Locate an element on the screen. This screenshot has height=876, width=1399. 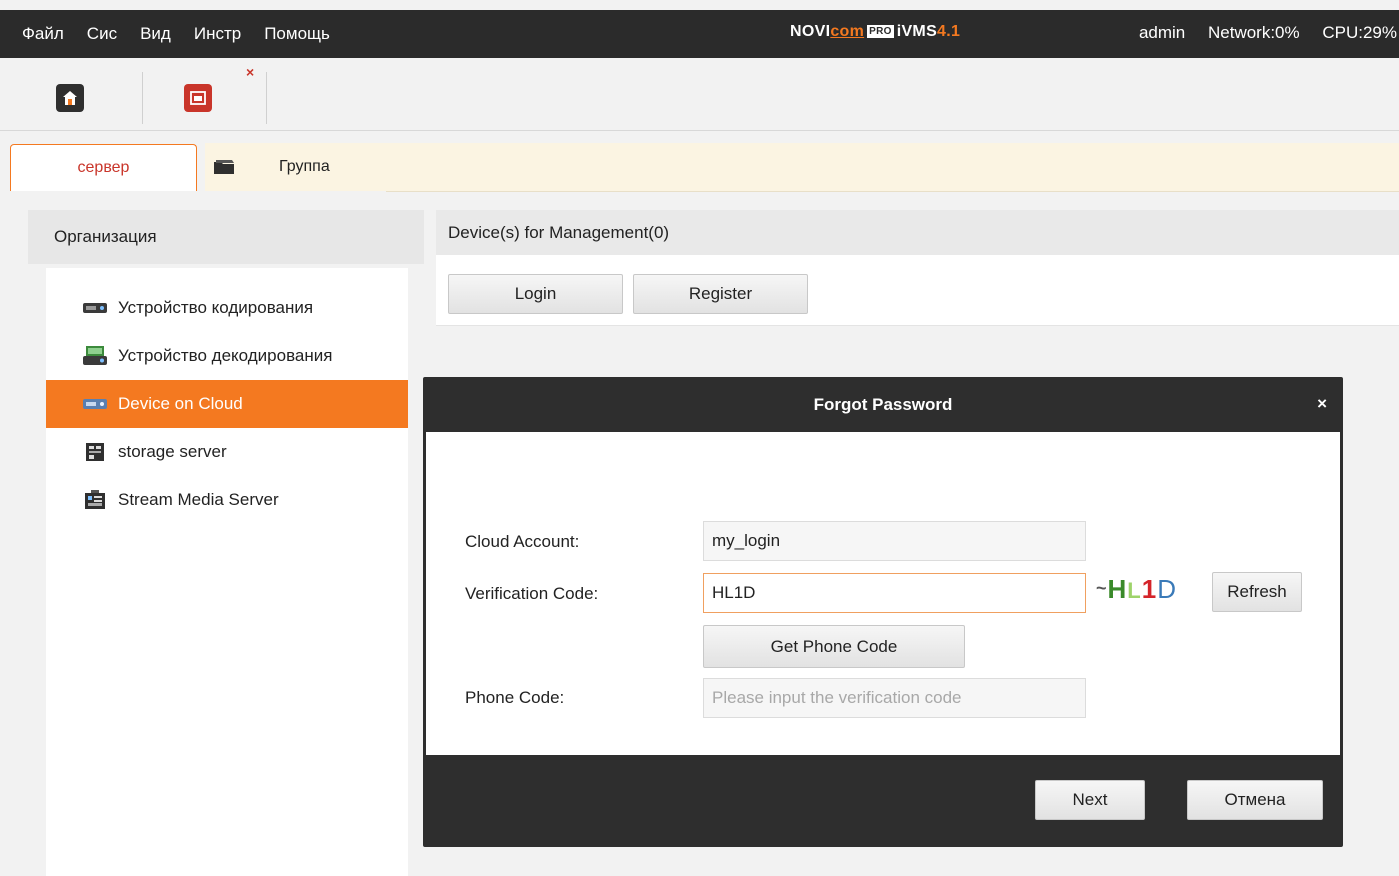
close-icon: × is located at coordinates (1322, 404).